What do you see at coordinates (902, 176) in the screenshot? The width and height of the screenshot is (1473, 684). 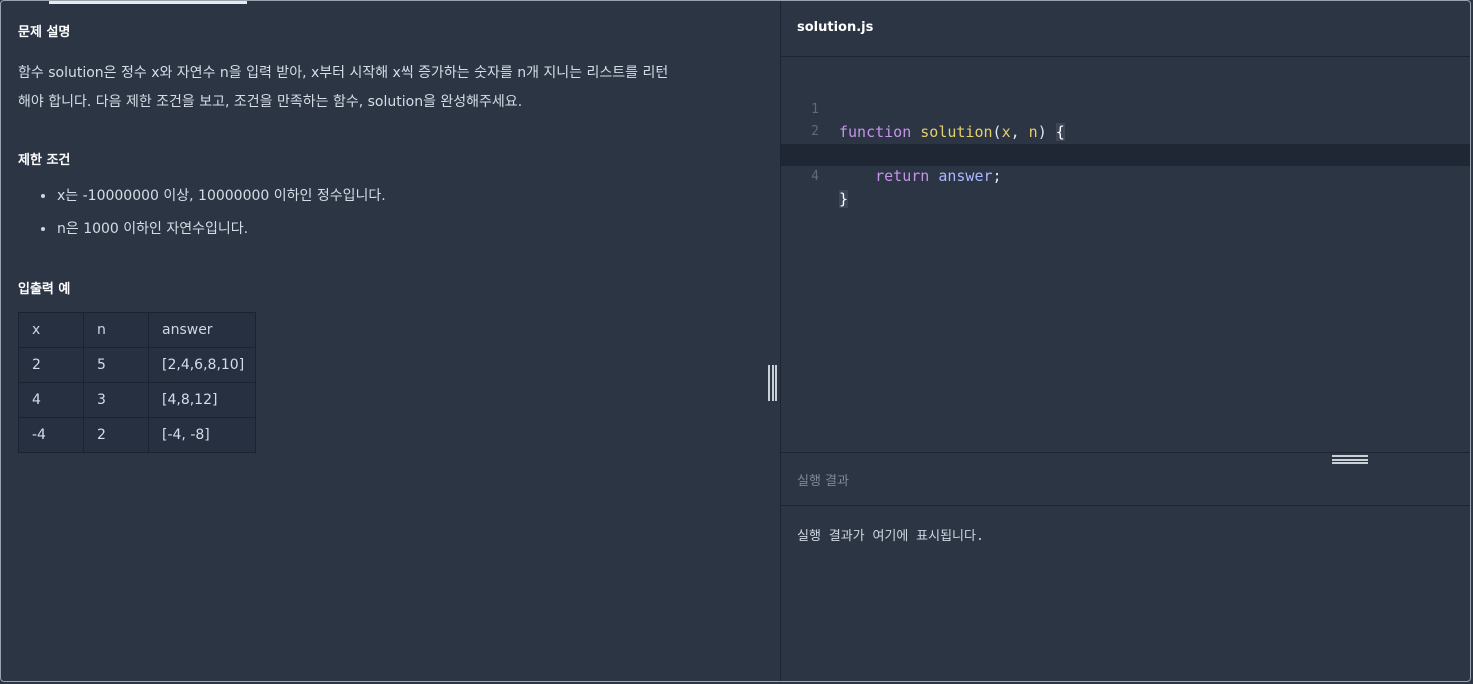 I see `code-token: return` at bounding box center [902, 176].